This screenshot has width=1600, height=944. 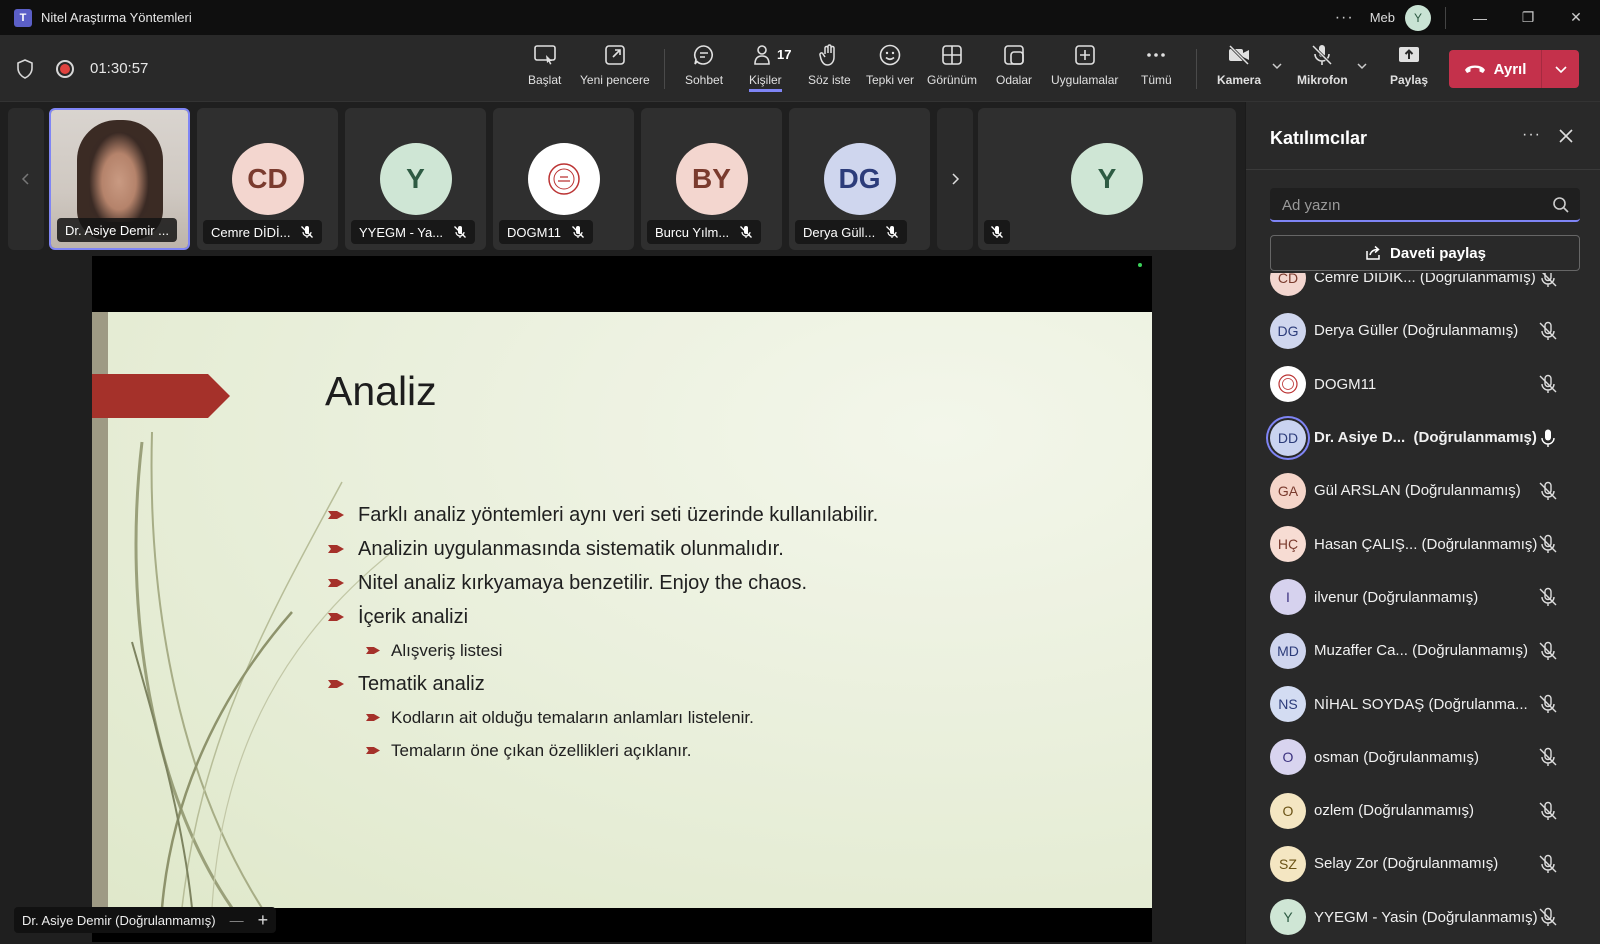 I want to click on rooms-button: Odalar, so click(x=1014, y=70).